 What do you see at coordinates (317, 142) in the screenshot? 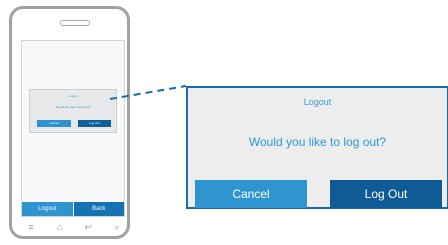
I see `dialog-message: Would you like to log out?` at bounding box center [317, 142].